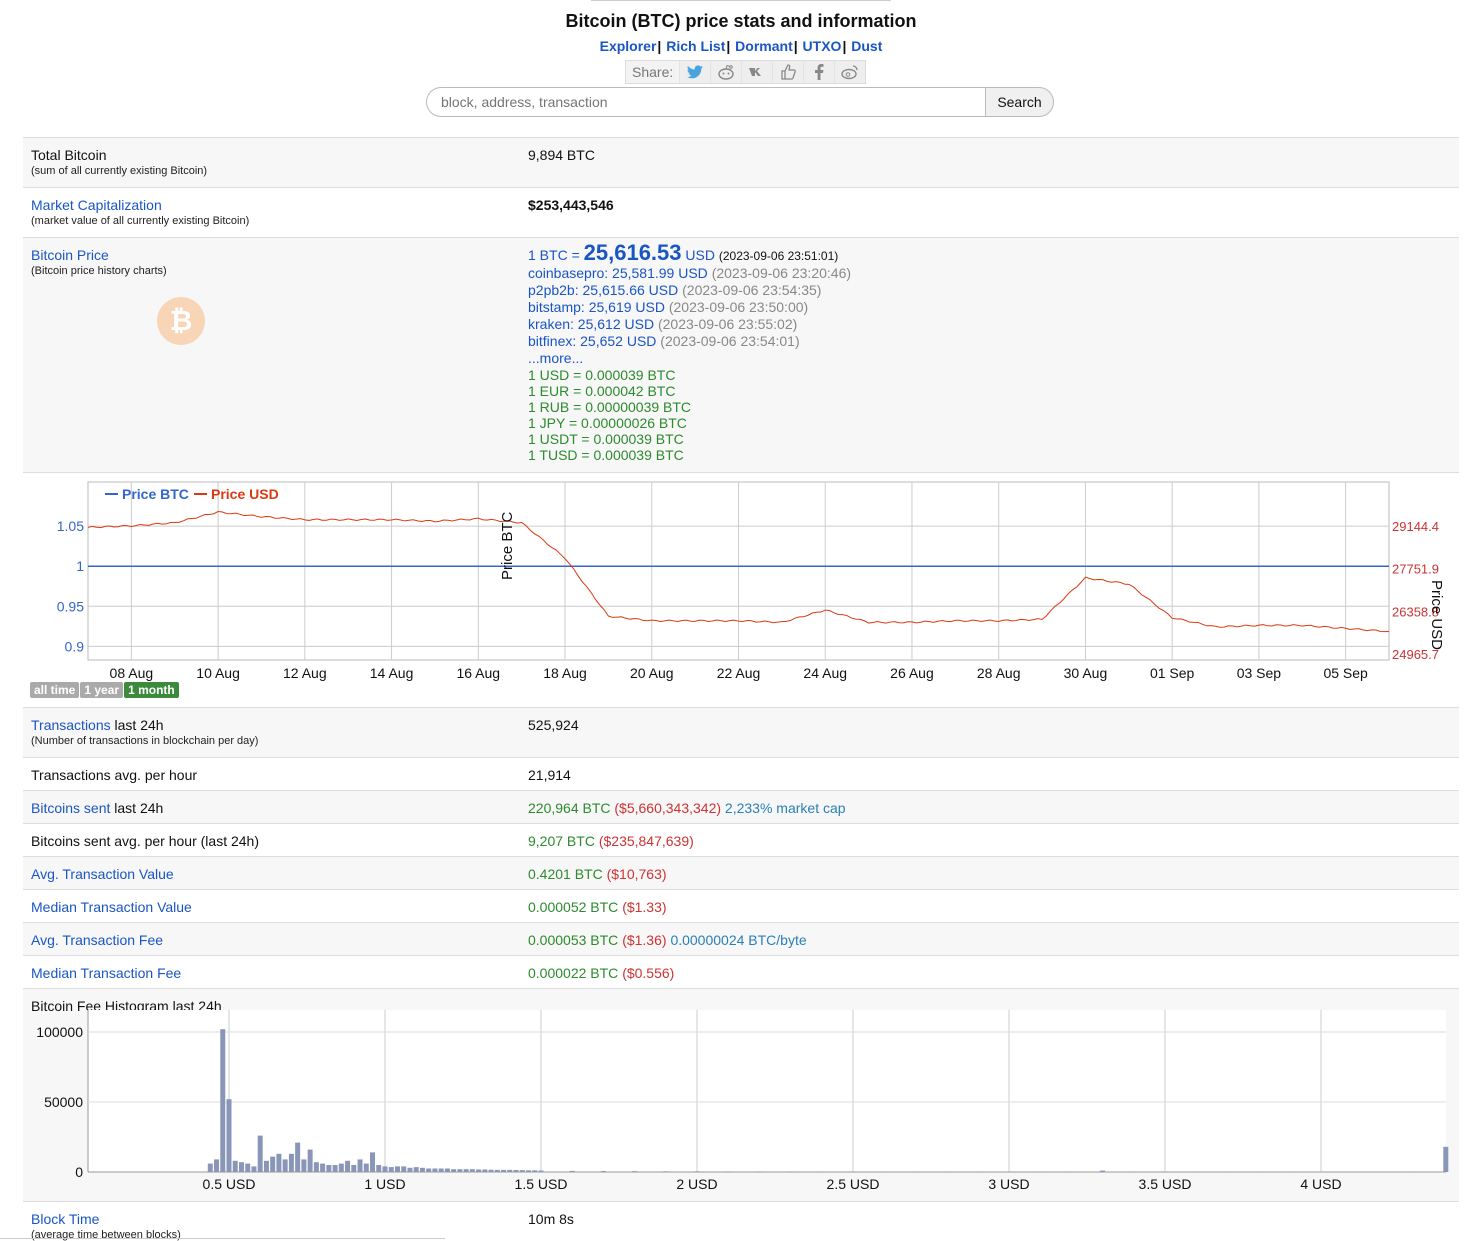  What do you see at coordinates (819, 72) in the screenshot?
I see `facebook-icon` at bounding box center [819, 72].